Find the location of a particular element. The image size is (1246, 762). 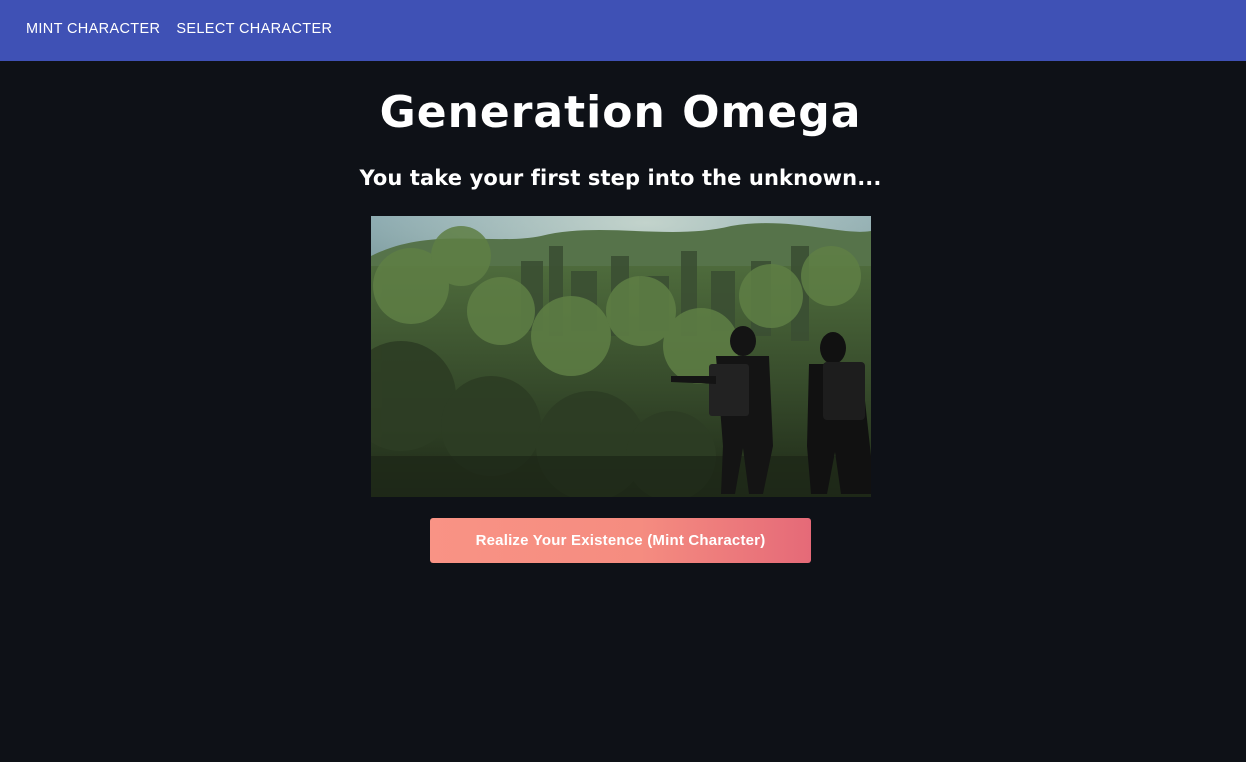

hero-image is located at coordinates (621, 356).